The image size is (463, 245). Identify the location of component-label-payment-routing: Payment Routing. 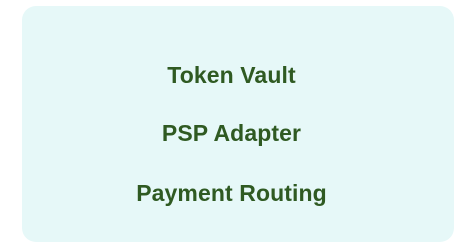
(231, 193).